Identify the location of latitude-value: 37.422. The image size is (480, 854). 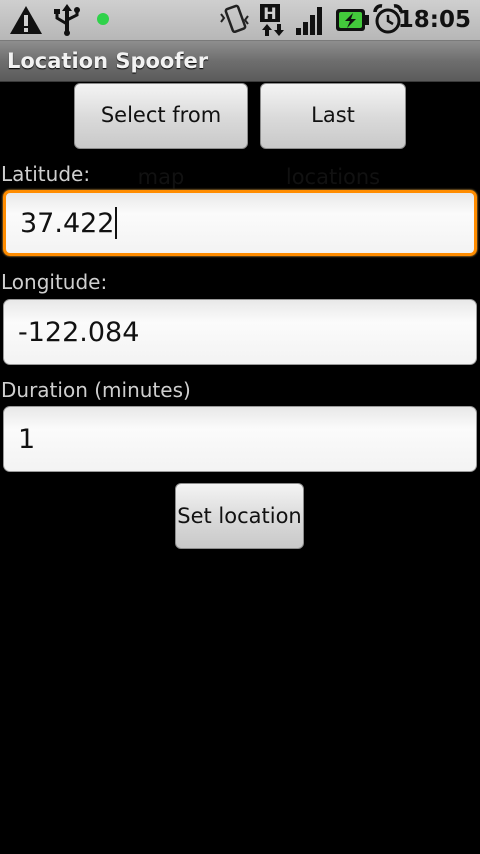
(67, 223).